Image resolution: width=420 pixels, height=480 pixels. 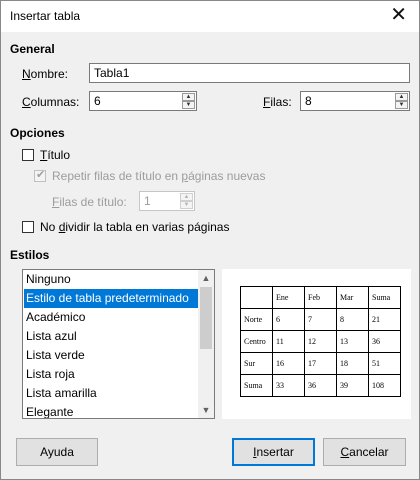 I want to click on preview-cell: 17, so click(x=320, y=363).